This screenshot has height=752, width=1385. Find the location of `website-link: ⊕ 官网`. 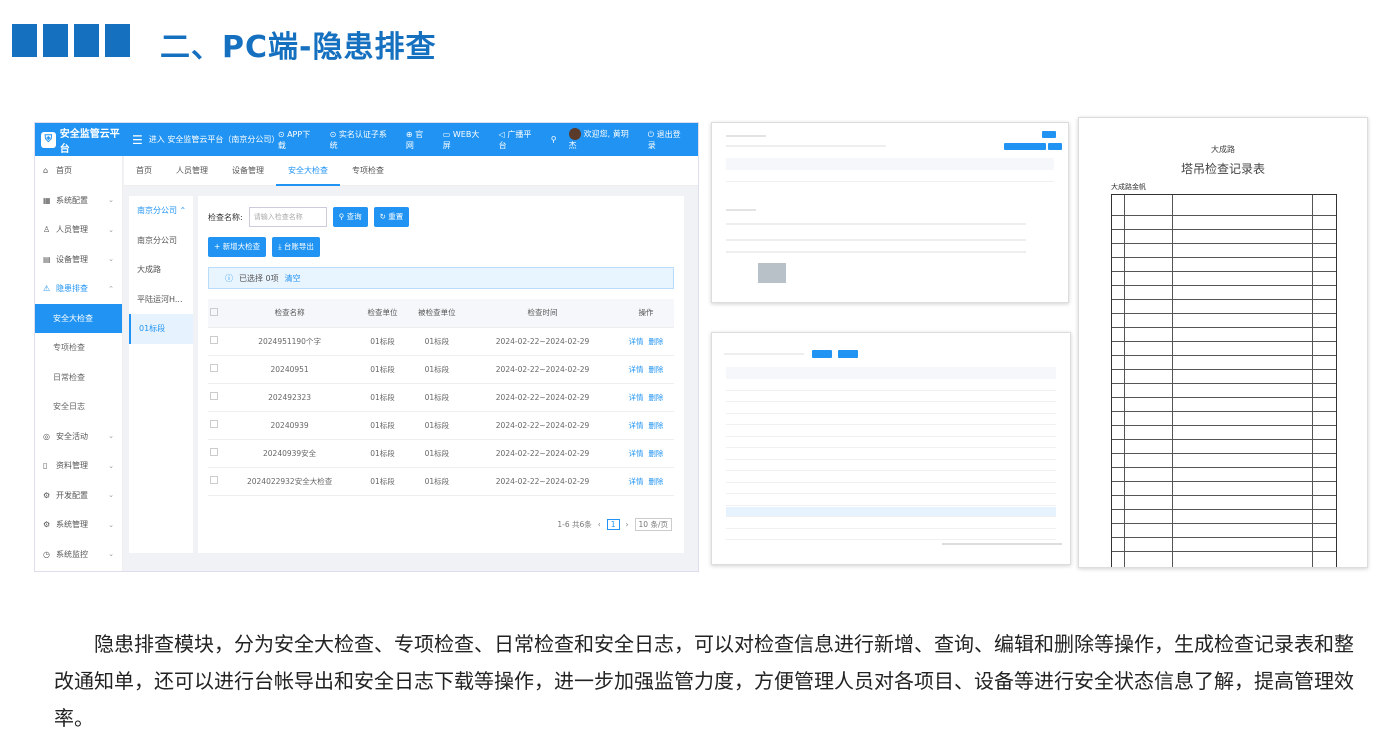

website-link: ⊕ 官网 is located at coordinates (418, 140).